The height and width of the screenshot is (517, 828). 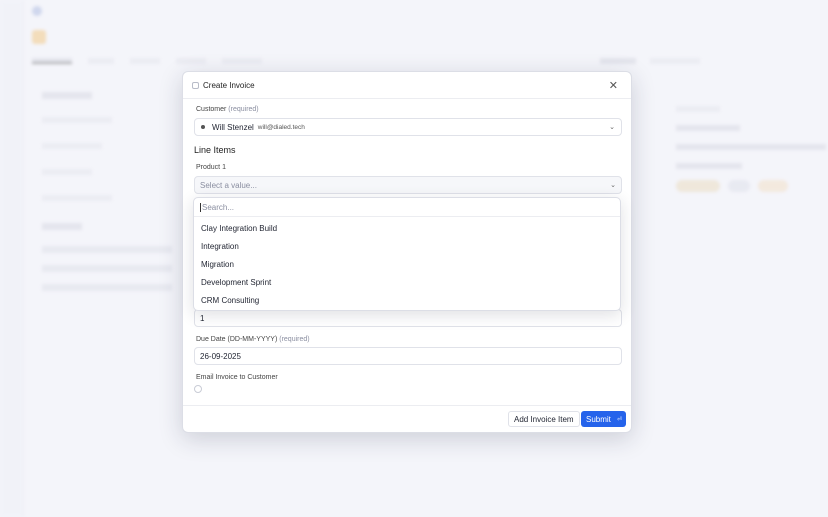 What do you see at coordinates (407, 247) in the screenshot?
I see `dropdown-option: Integration` at bounding box center [407, 247].